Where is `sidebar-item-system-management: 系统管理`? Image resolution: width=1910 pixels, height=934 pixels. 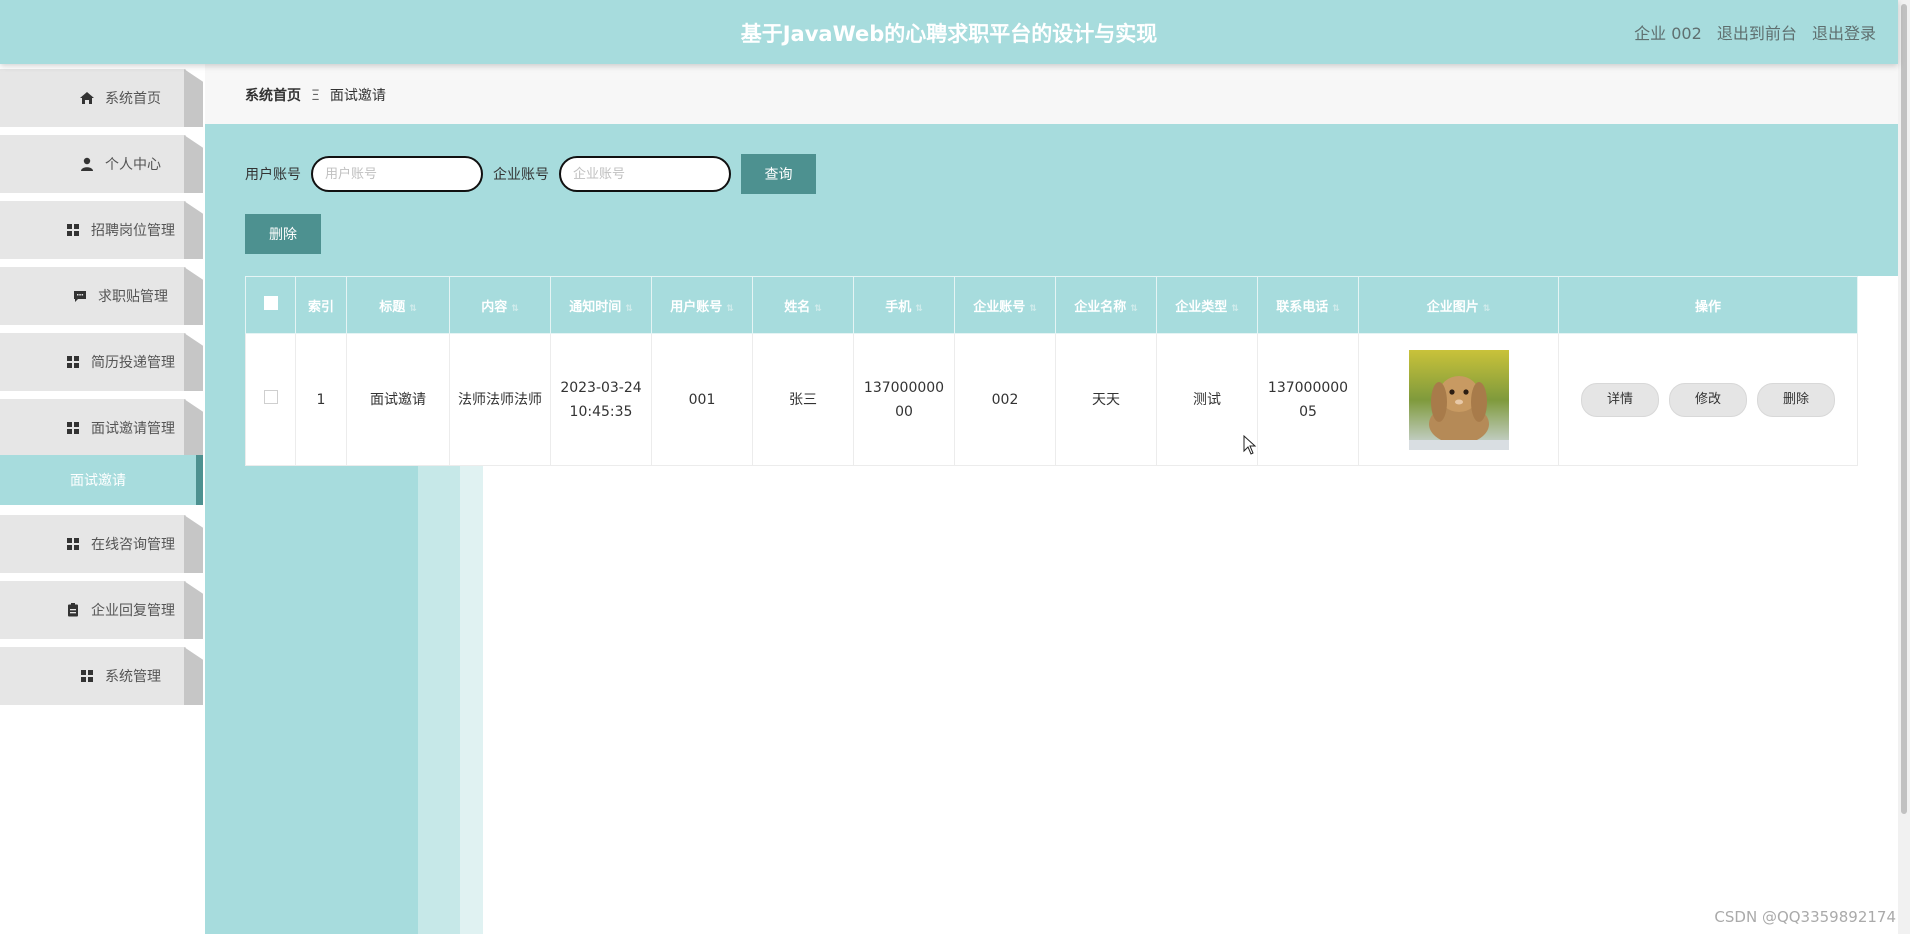 sidebar-item-system-management: 系统管理 is located at coordinates (101, 676).